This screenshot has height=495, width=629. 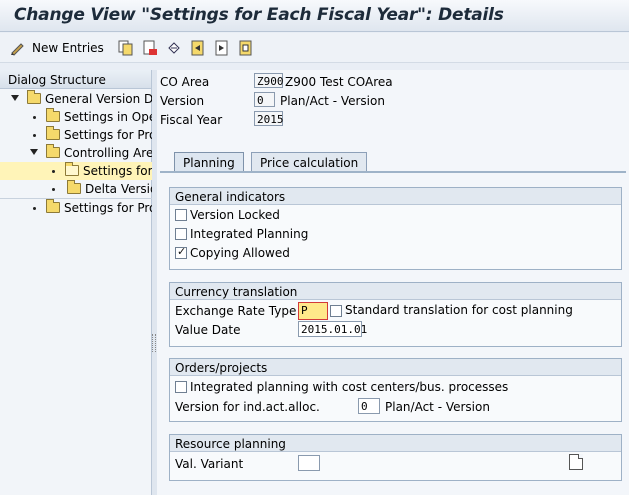 What do you see at coordinates (576, 462) in the screenshot?
I see `create-document-icon` at bounding box center [576, 462].